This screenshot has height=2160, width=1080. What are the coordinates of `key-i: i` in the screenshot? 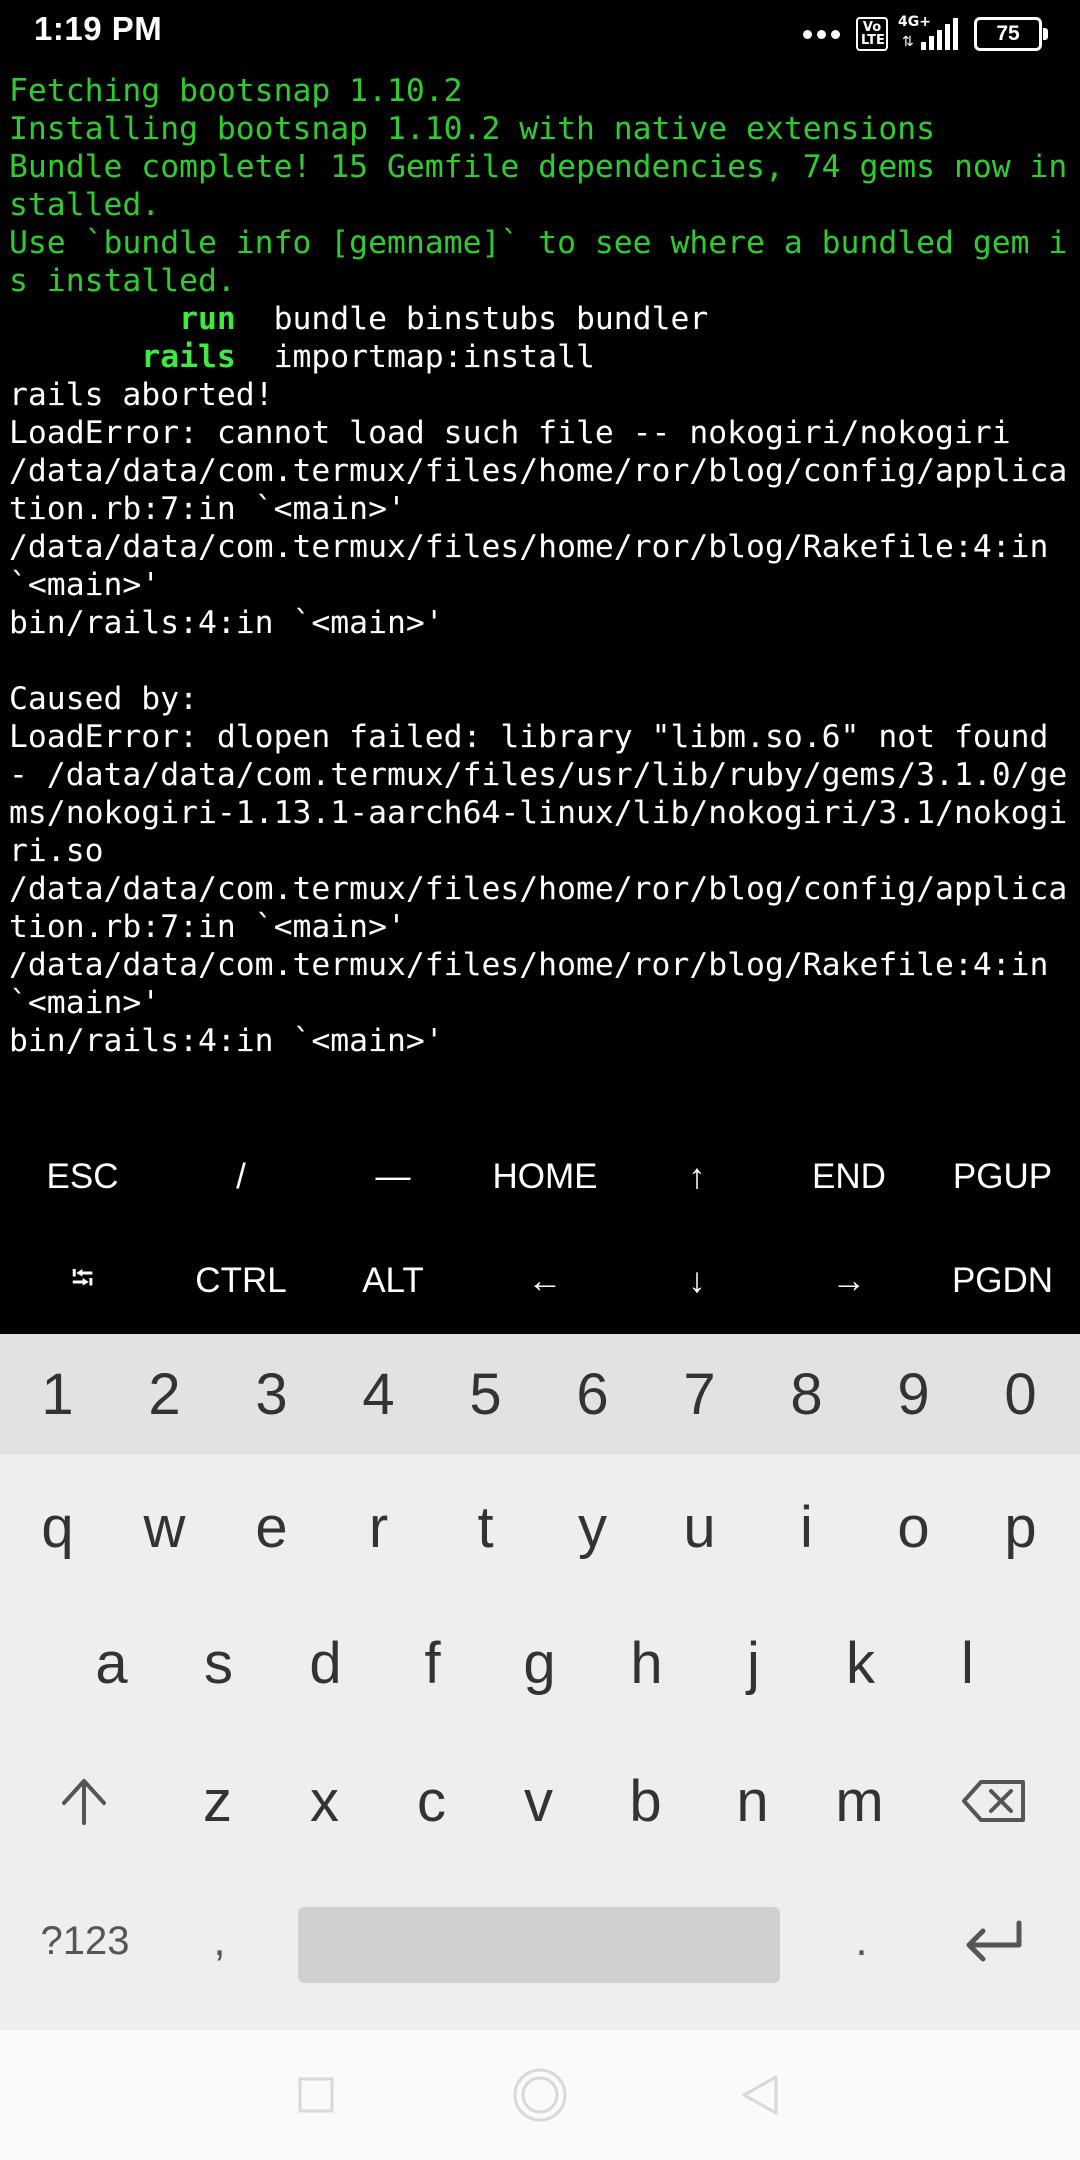 It's located at (806, 1527).